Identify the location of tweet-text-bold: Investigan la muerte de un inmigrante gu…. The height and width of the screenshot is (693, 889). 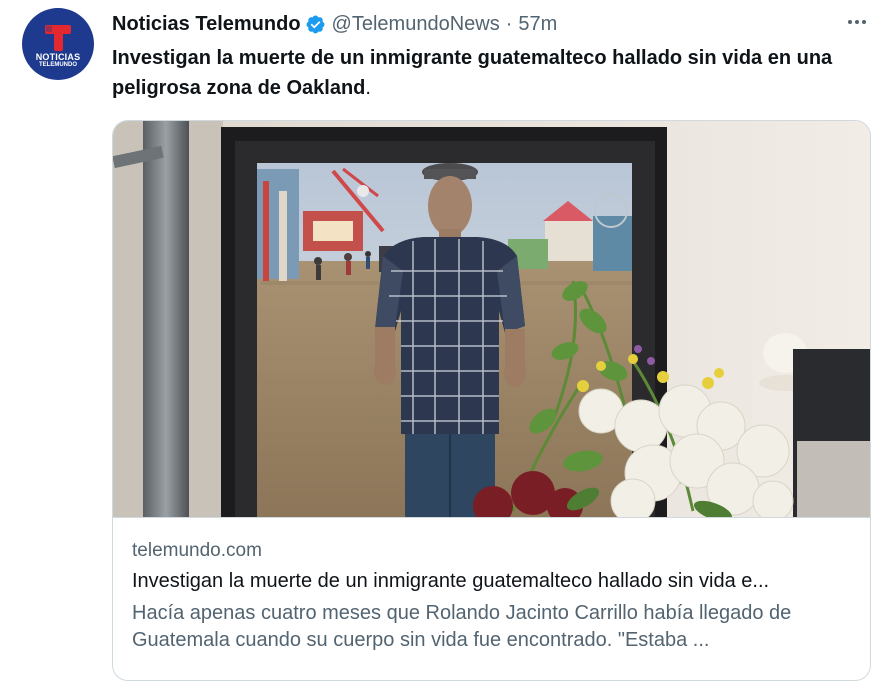
(472, 73).